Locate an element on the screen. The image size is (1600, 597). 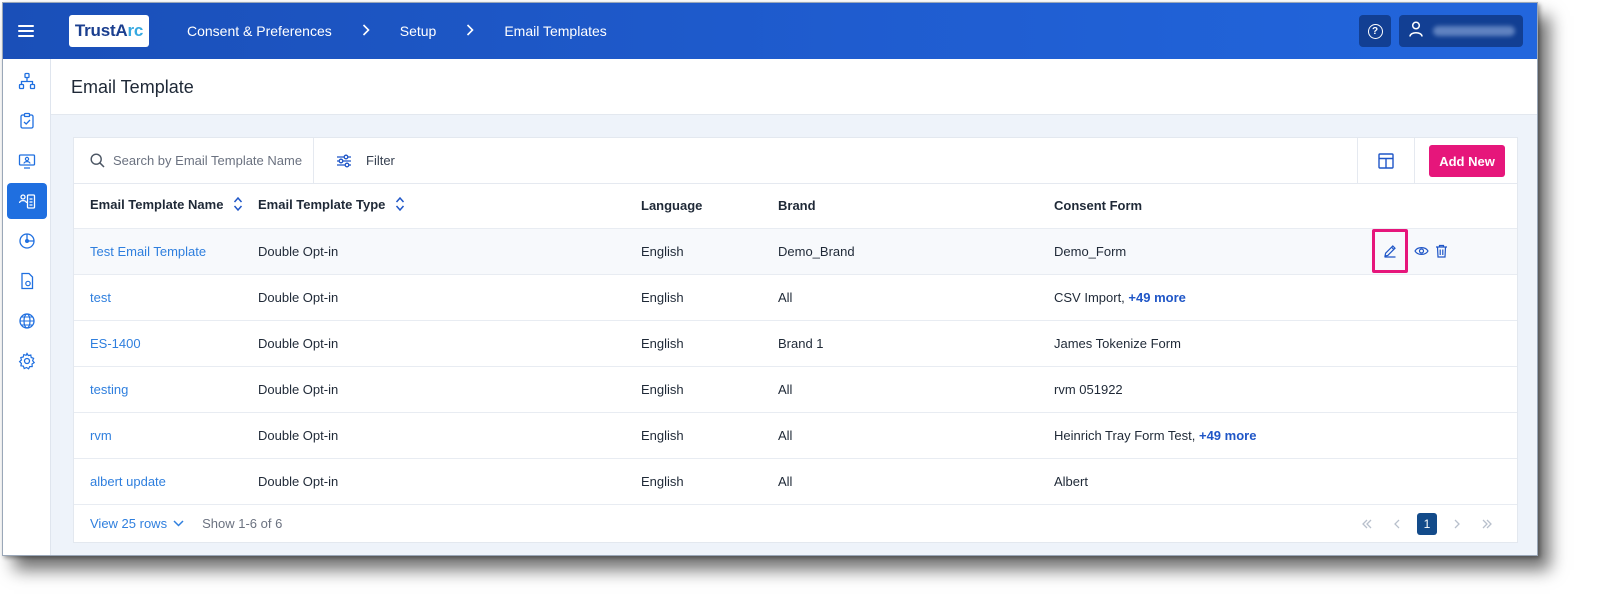
sidebar-item-analytics is located at coordinates (27, 241).